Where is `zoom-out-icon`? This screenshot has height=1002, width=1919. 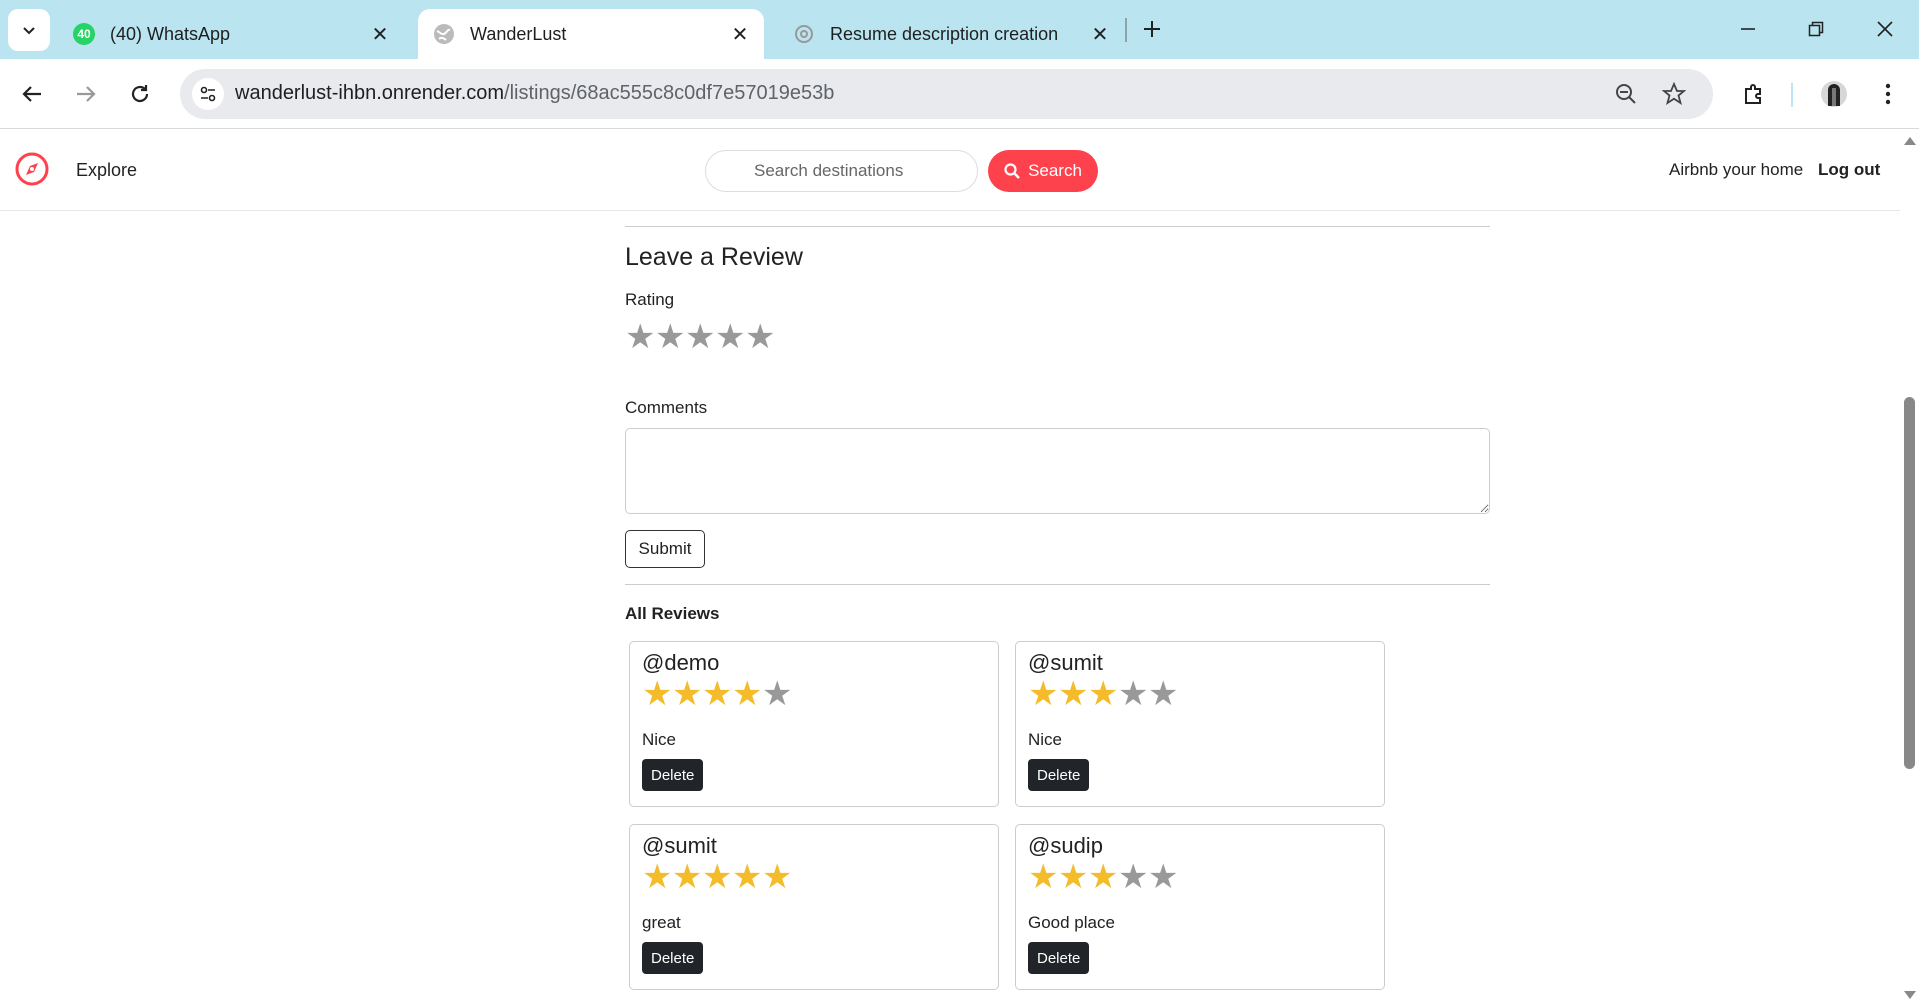 zoom-out-icon is located at coordinates (1626, 94).